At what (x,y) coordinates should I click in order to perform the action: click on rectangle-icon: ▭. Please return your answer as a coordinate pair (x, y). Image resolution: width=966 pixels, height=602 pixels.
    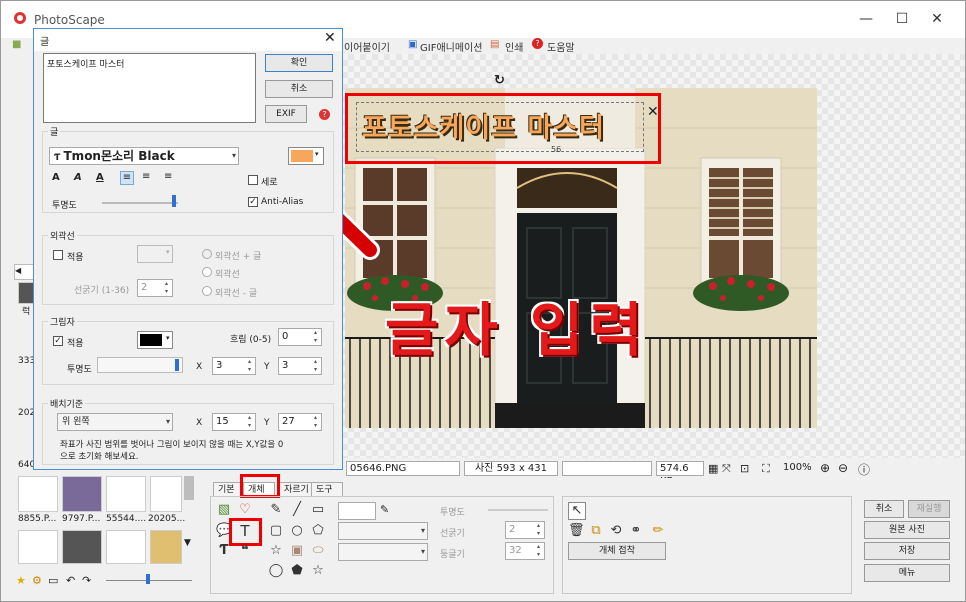
    Looking at the image, I should click on (318, 510).